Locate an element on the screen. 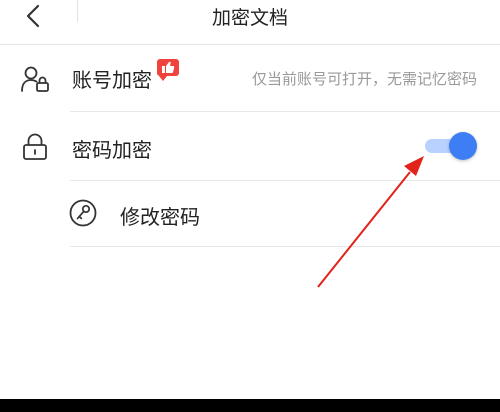 This screenshot has width=500, height=412. thumbs-up-icon is located at coordinates (168, 67).